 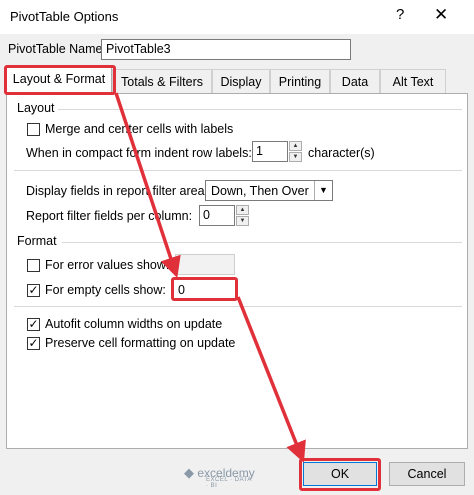 What do you see at coordinates (271, 379) in the screenshot?
I see `arrow-to-ok` at bounding box center [271, 379].